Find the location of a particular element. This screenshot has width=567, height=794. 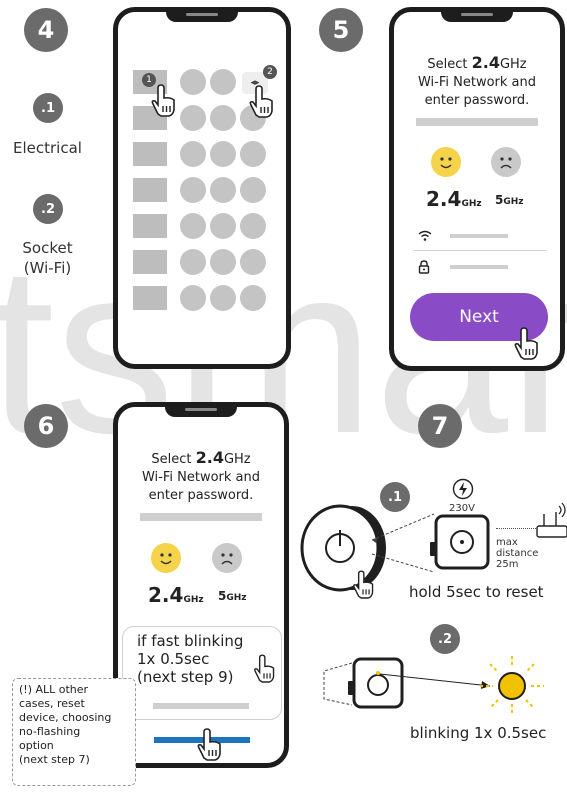

option-1-label: Electrical is located at coordinates (47, 148).